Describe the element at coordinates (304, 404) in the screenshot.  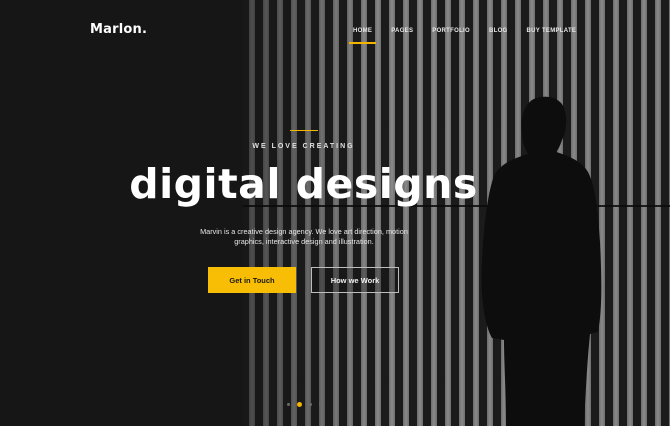
I see `slider-pagination` at that location.